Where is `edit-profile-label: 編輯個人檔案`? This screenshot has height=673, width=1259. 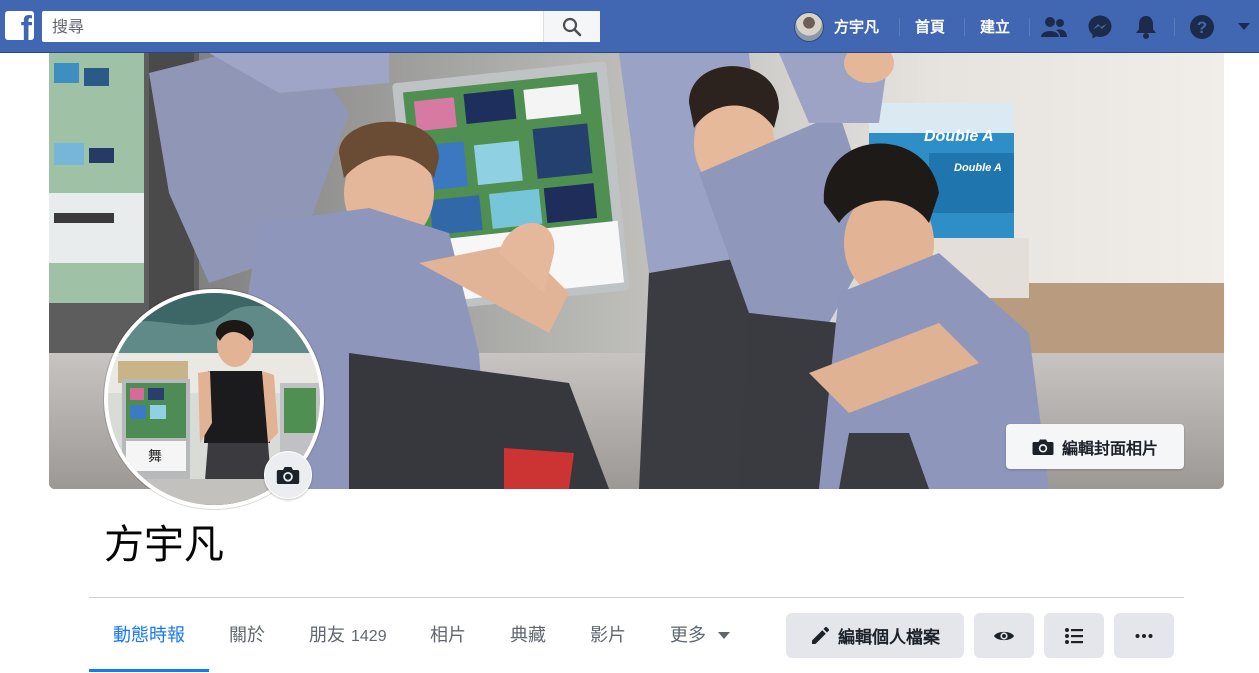 edit-profile-label: 編輯個人檔案 is located at coordinates (889, 638).